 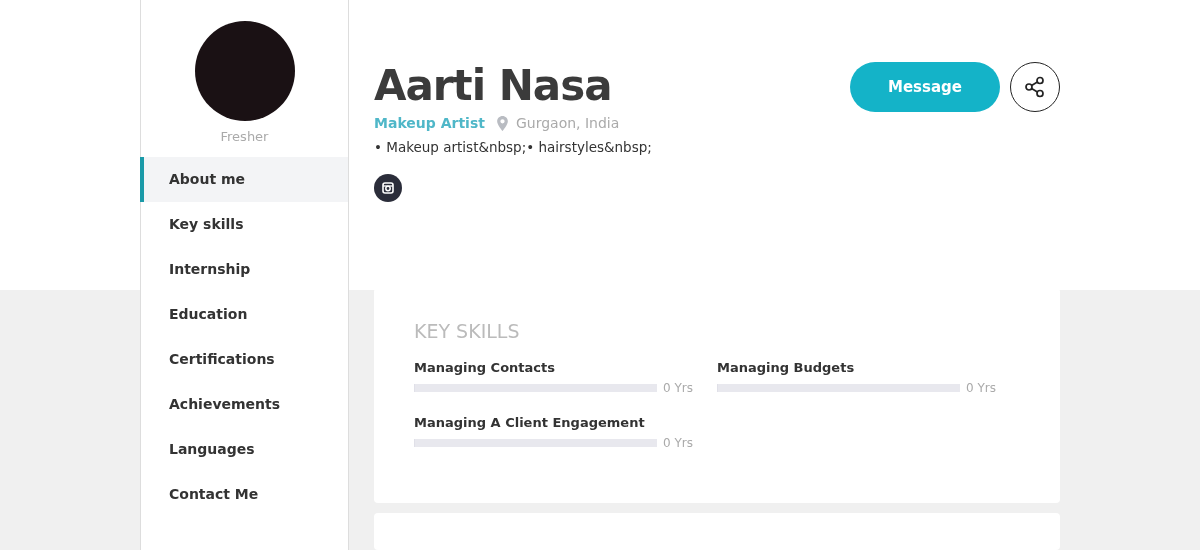 I want to click on profile-name: Aarti Nasa, so click(x=493, y=86).